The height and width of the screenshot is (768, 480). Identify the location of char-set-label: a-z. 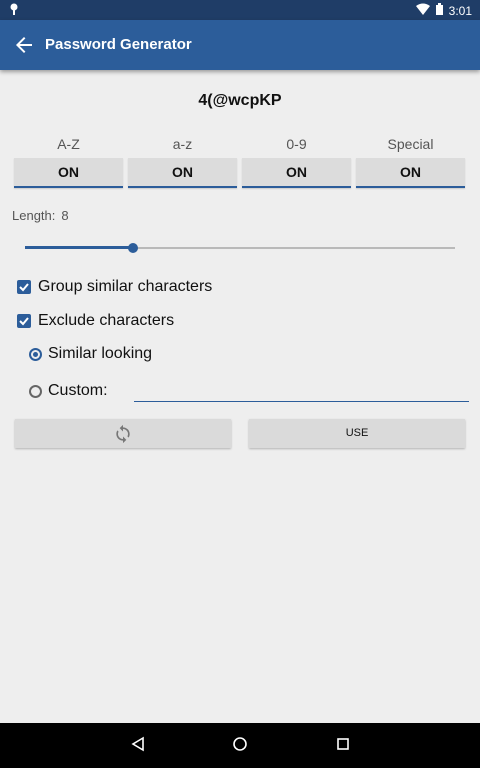
(182, 144).